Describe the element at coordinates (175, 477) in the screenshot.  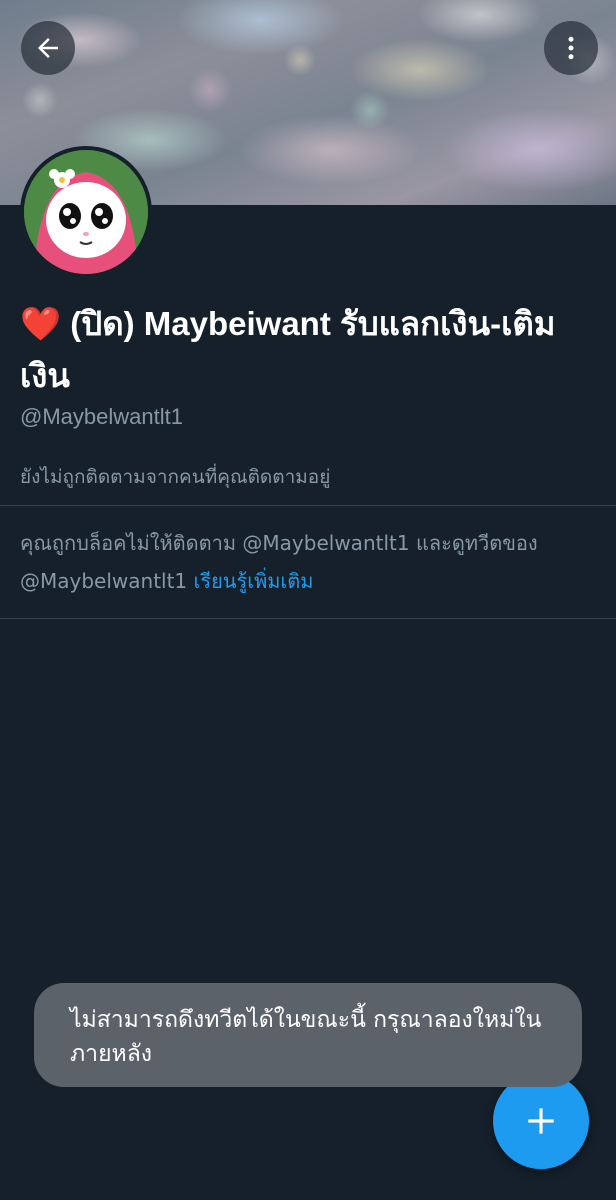
I see `follow-status-note: ยังไม่ถูกติดตามจากคนที่คุณติดตามอยู่` at that location.